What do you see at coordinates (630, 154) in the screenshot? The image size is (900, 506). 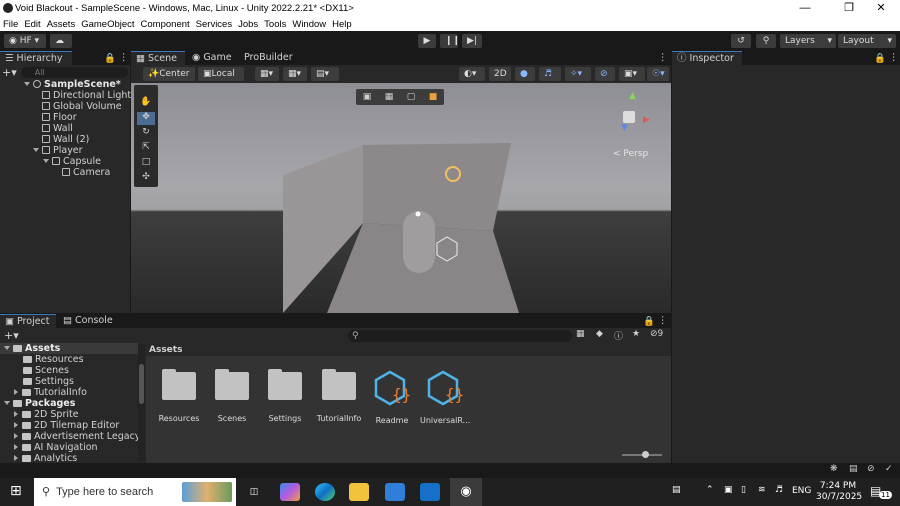 I see `projection-label: < Persp` at bounding box center [630, 154].